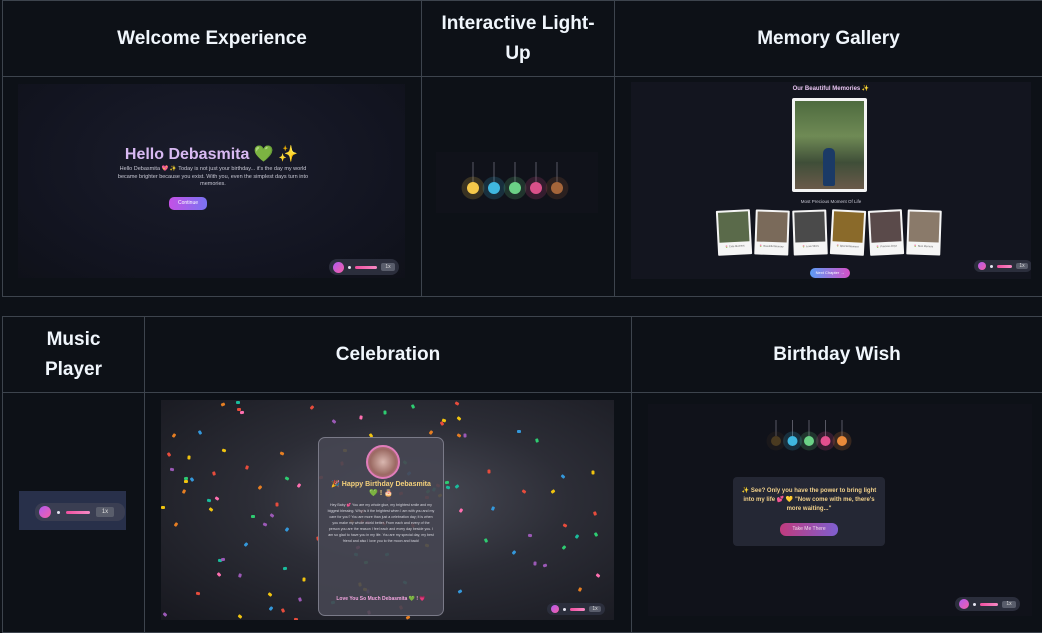 The height and width of the screenshot is (633, 1042). What do you see at coordinates (848, 232) in the screenshot?
I see `gallery-thumbnail: 🌷 Special Moment` at bounding box center [848, 232].